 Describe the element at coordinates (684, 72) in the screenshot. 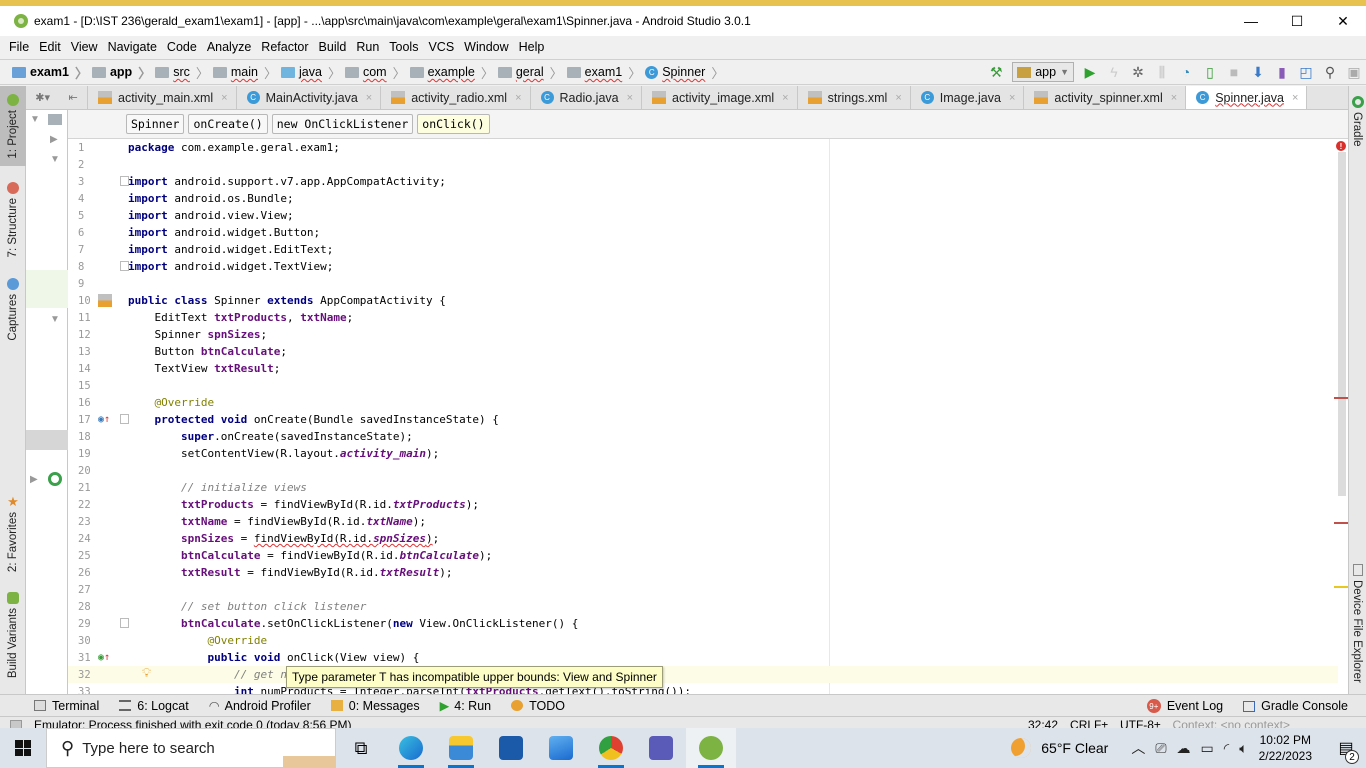

I see `breadcrumb-spinner: C Spinner 〉` at that location.